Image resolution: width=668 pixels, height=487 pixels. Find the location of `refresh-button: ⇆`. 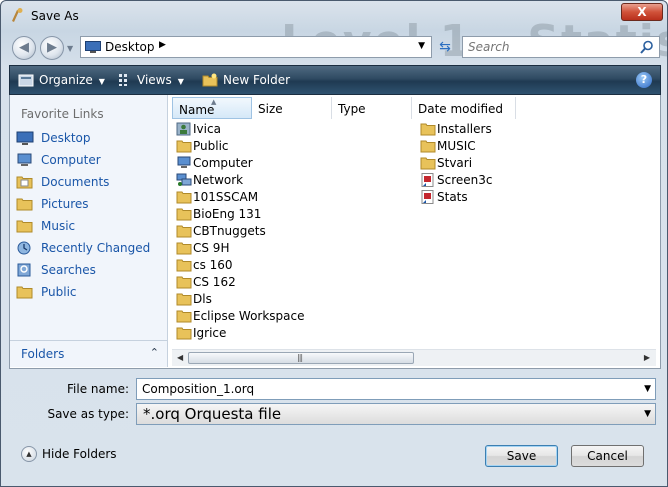

refresh-button: ⇆ is located at coordinates (445, 47).